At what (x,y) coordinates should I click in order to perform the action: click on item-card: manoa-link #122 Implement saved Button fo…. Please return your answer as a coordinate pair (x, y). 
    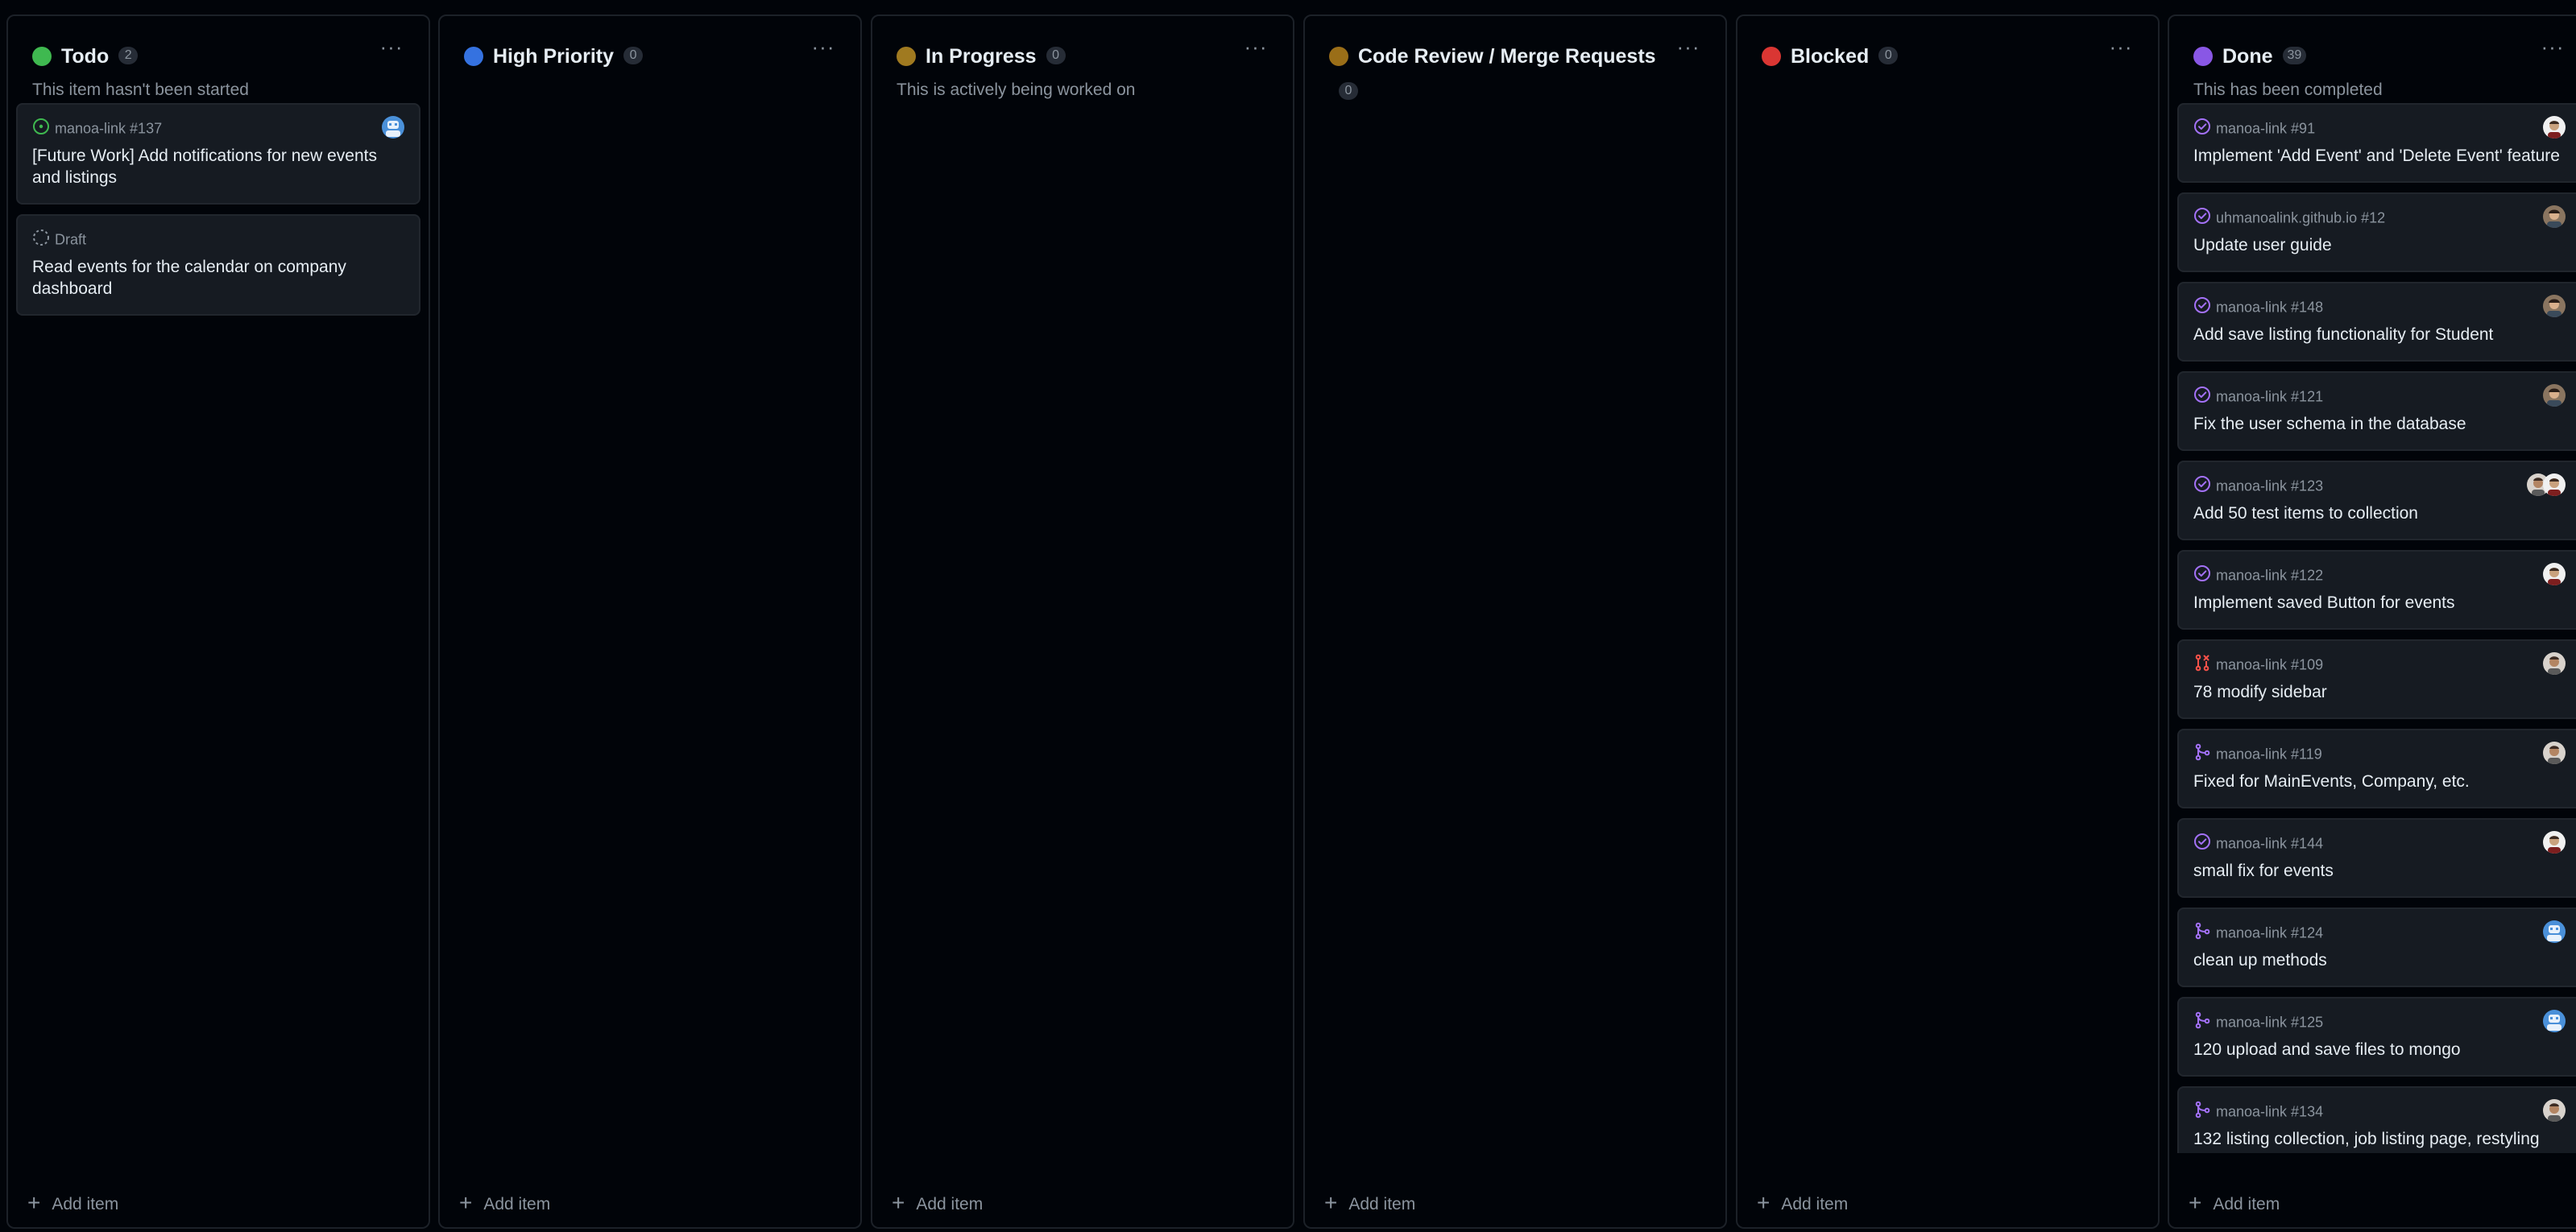
    Looking at the image, I should click on (2376, 590).